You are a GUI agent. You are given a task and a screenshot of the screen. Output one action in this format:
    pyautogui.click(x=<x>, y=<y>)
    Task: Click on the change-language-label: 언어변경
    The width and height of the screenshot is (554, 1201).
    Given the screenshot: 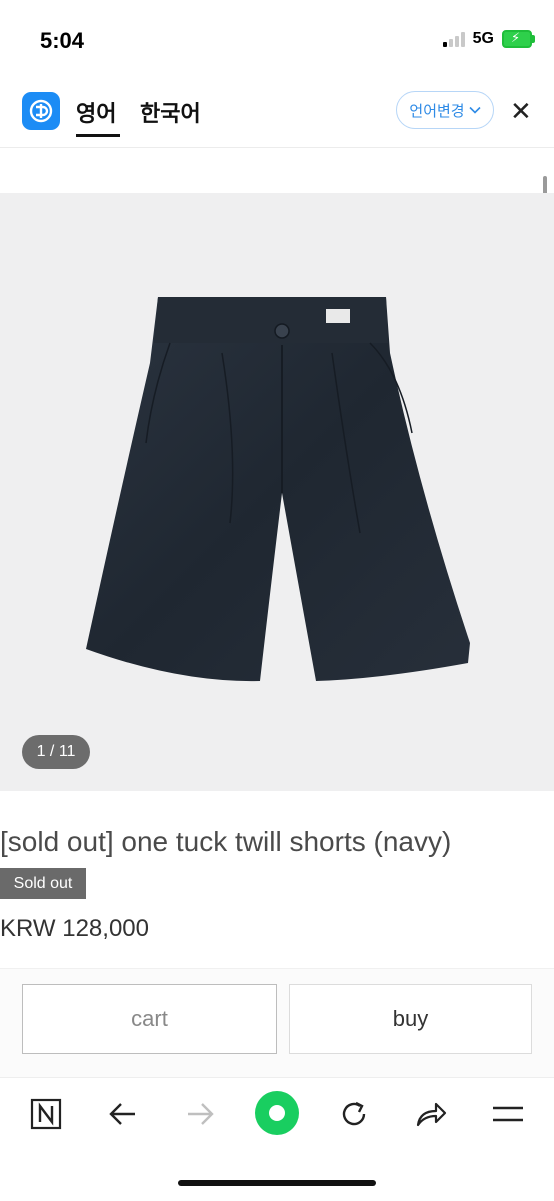 What is the action you would take?
    pyautogui.click(x=437, y=111)
    